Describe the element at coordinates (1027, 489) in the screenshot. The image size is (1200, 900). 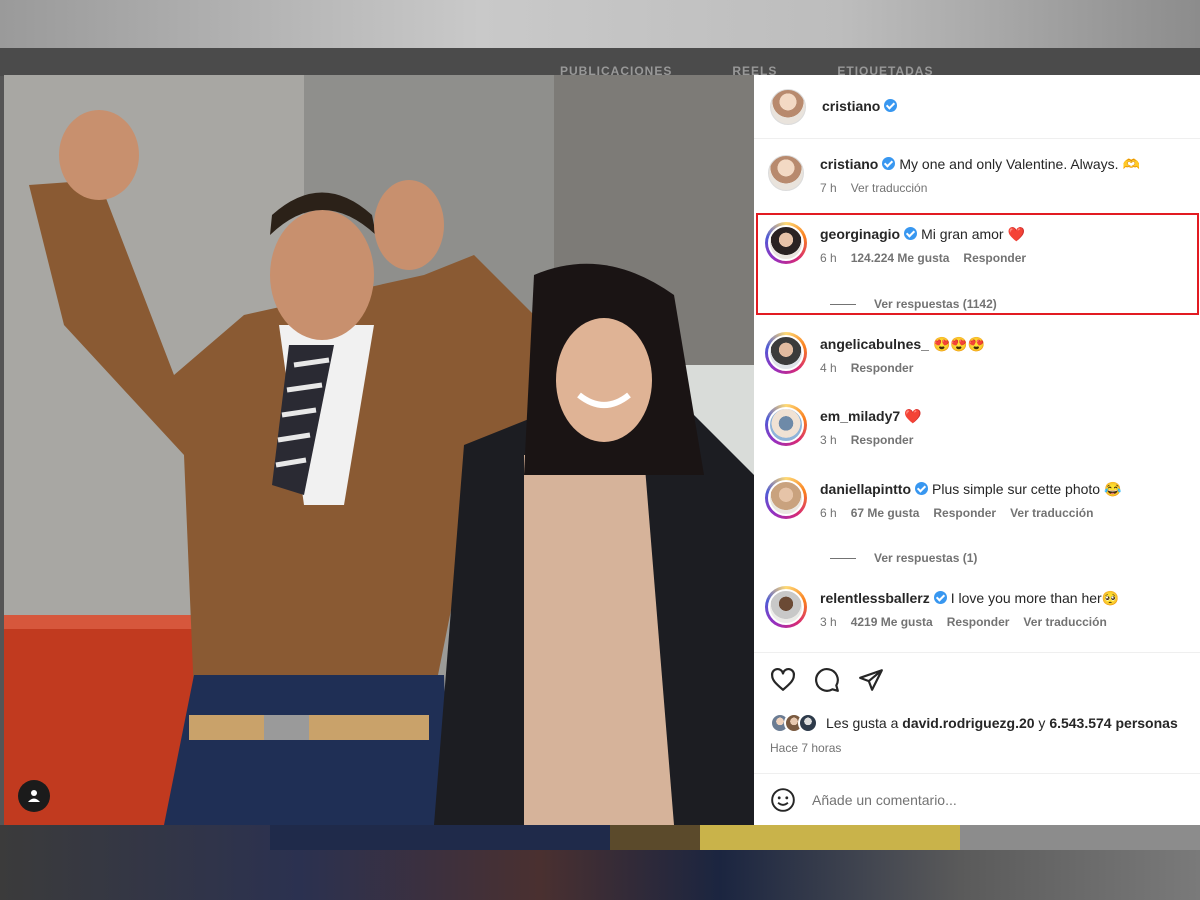
I see `comment-text: Plus simple sur cette photo 😂` at that location.